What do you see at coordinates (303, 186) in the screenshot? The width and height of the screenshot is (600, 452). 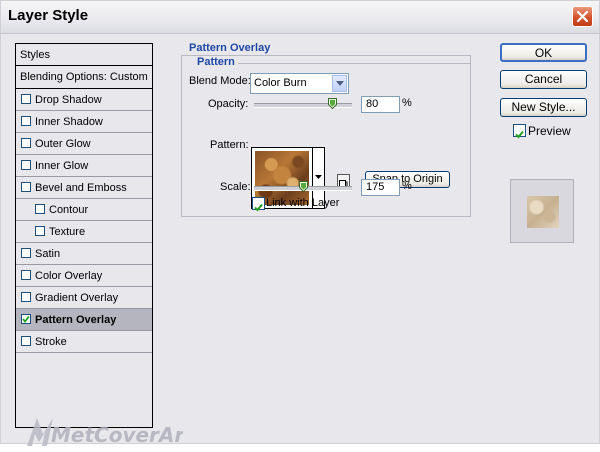 I see `scale-slider-thumb` at bounding box center [303, 186].